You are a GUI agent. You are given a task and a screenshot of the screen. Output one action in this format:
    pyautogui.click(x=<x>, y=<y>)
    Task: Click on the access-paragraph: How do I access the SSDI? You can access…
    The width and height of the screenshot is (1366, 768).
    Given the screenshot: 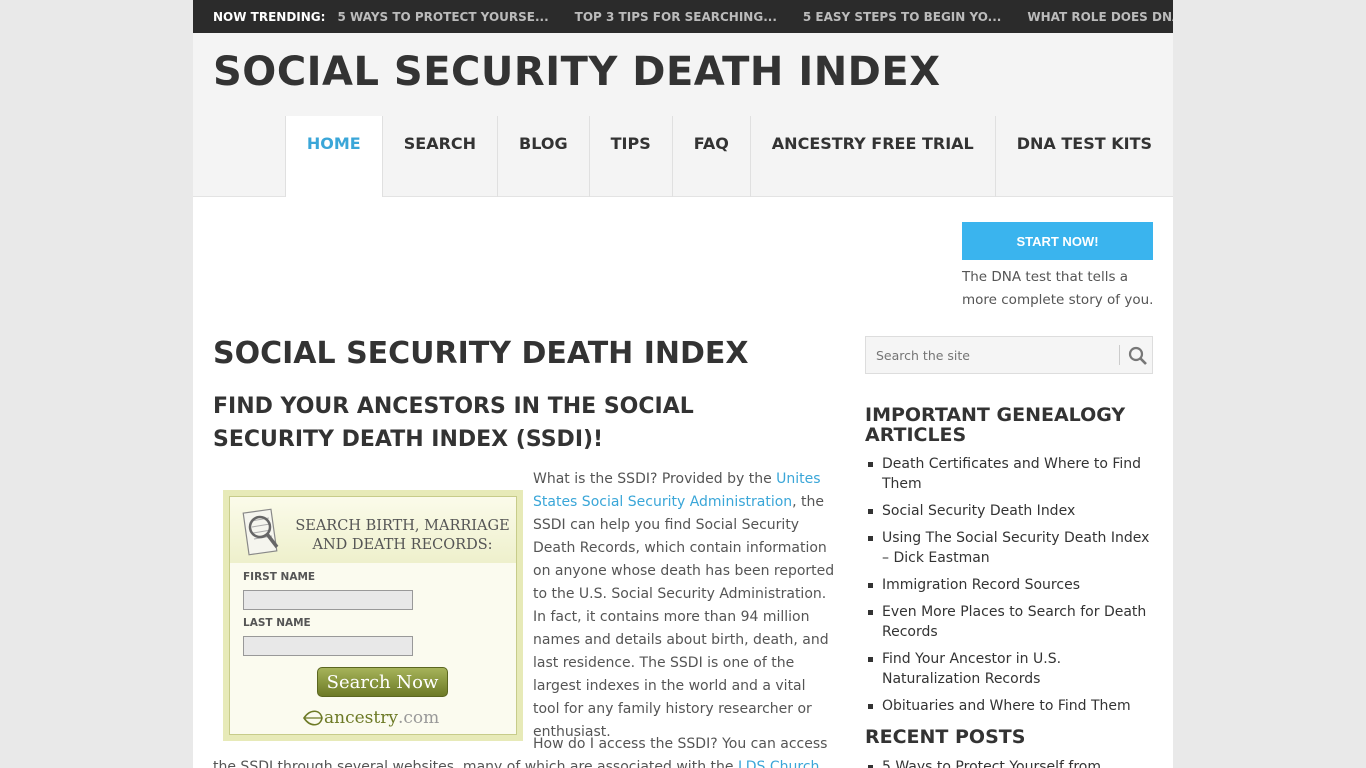 What is the action you would take?
    pyautogui.click(x=524, y=750)
    